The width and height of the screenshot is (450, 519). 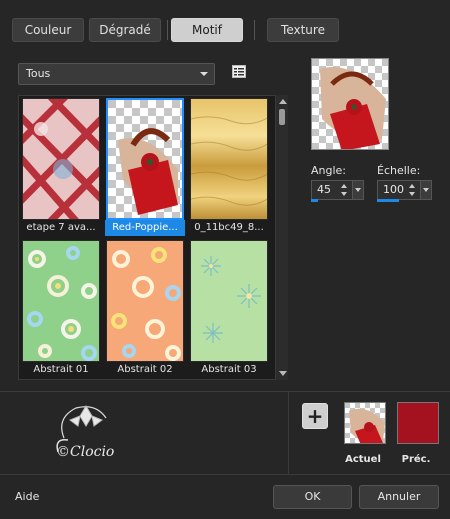 What do you see at coordinates (365, 423) in the screenshot?
I see `current-swatch` at bounding box center [365, 423].